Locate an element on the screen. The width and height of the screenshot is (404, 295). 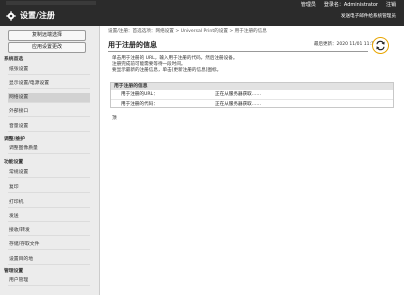
sidebar-item-receive-forward: 接收/转发 is located at coordinates (49, 231).